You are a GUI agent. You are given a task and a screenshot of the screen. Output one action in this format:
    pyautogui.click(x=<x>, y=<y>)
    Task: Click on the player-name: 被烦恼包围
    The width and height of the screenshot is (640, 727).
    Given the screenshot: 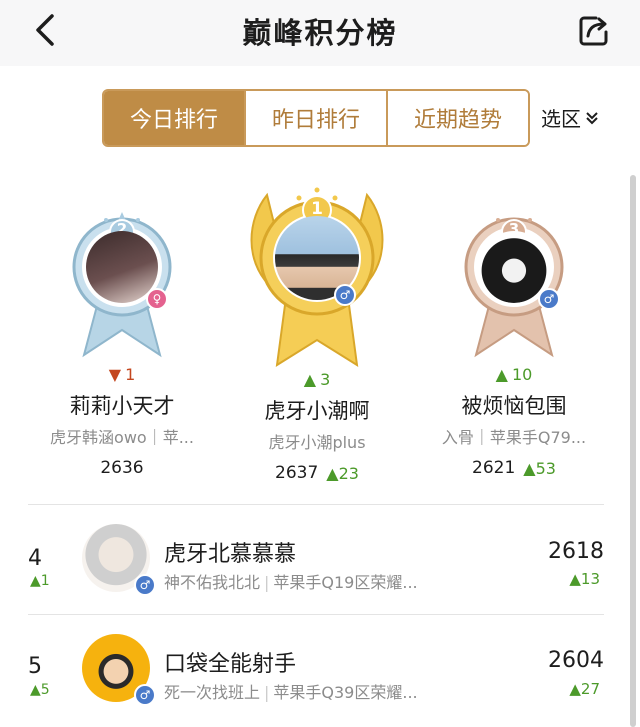 What is the action you would take?
    pyautogui.click(x=514, y=406)
    